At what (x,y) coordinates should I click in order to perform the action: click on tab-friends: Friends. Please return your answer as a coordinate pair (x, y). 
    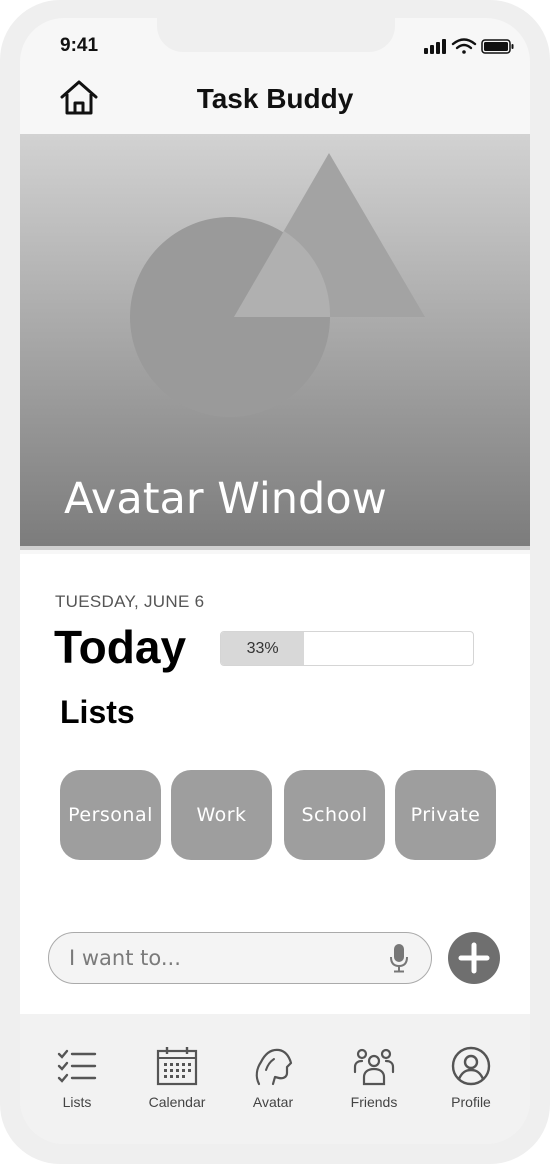
    Looking at the image, I should click on (374, 1086).